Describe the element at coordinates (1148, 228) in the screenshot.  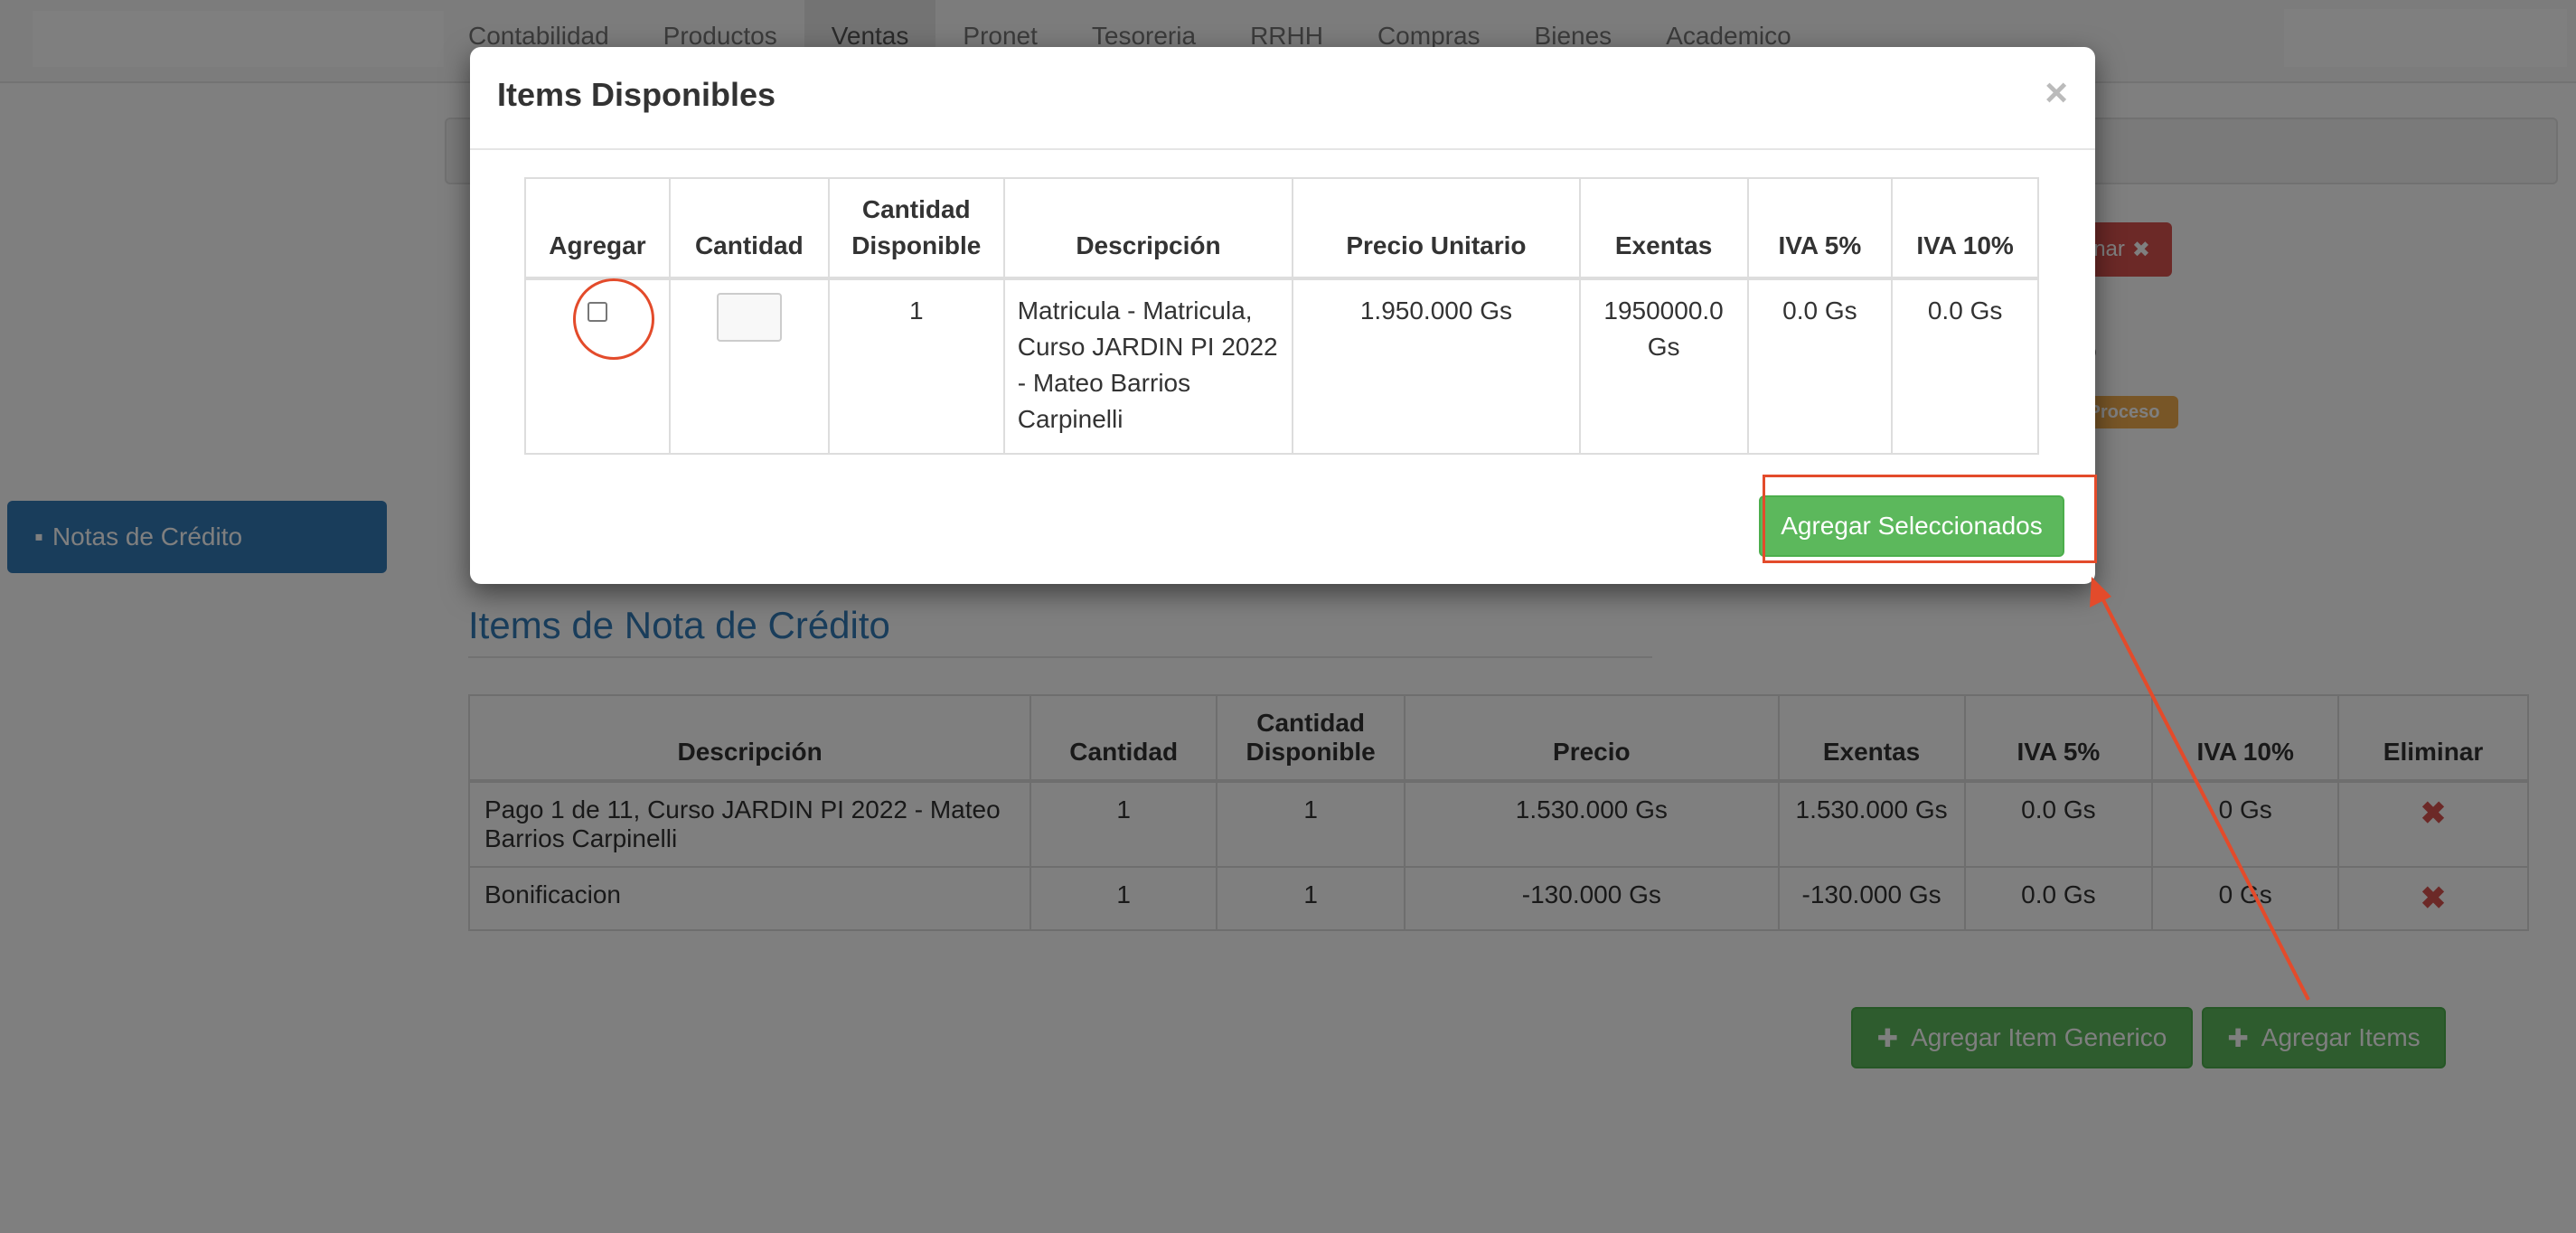
I see `column-header: Descripción` at that location.